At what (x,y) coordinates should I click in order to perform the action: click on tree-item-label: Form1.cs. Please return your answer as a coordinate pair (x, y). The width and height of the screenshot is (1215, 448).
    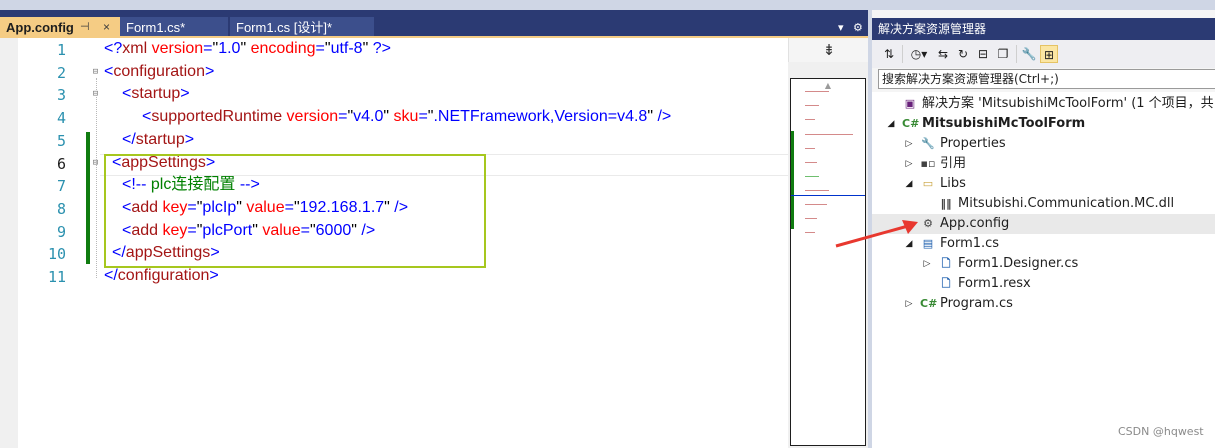
    Looking at the image, I should click on (970, 243).